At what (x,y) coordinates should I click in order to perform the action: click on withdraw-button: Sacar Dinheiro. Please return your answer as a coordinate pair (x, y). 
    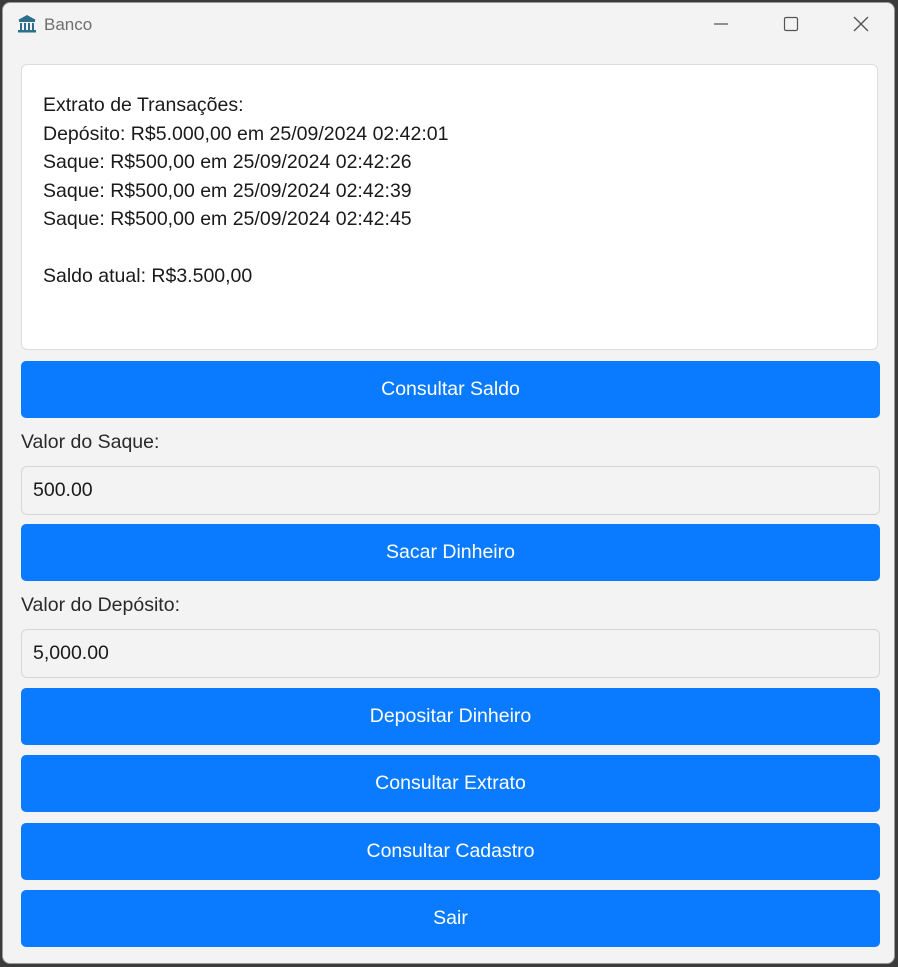
    Looking at the image, I should click on (450, 552).